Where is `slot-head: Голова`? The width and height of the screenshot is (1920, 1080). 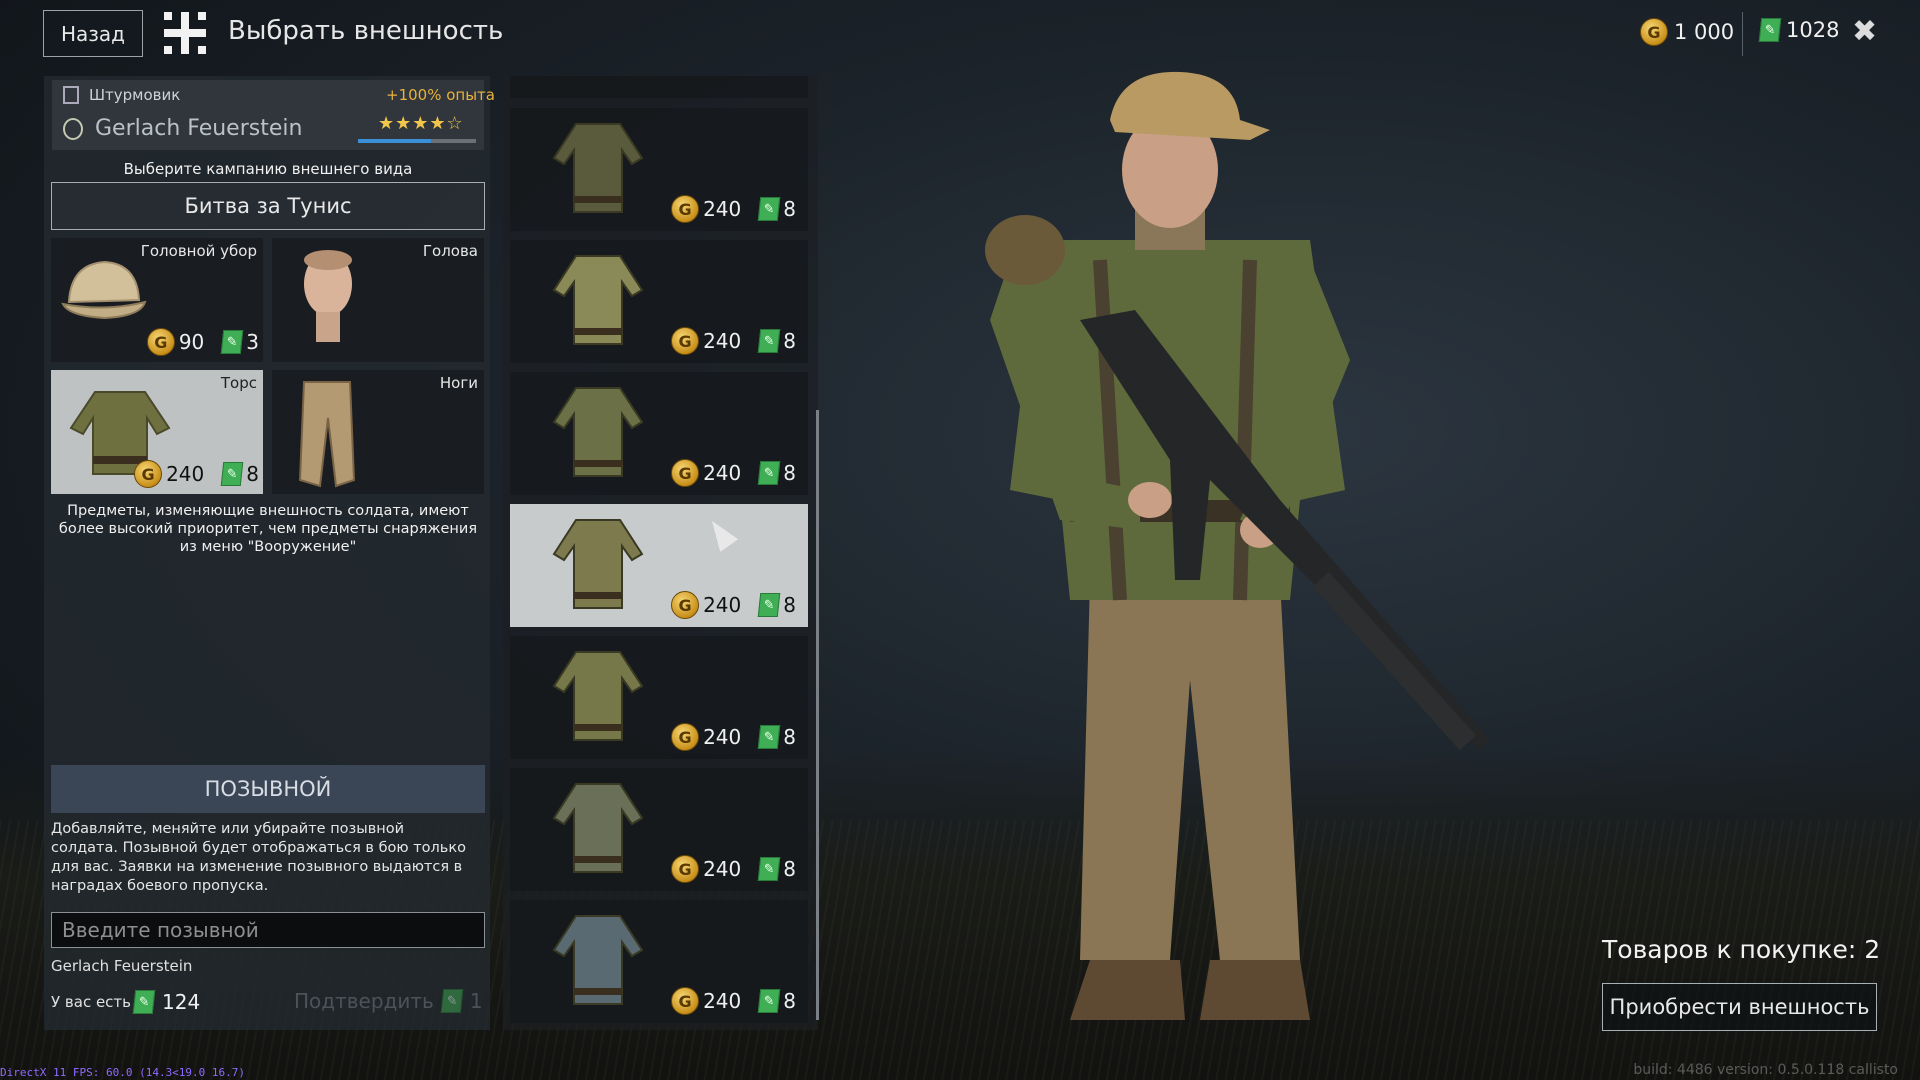 slot-head: Голова is located at coordinates (378, 300).